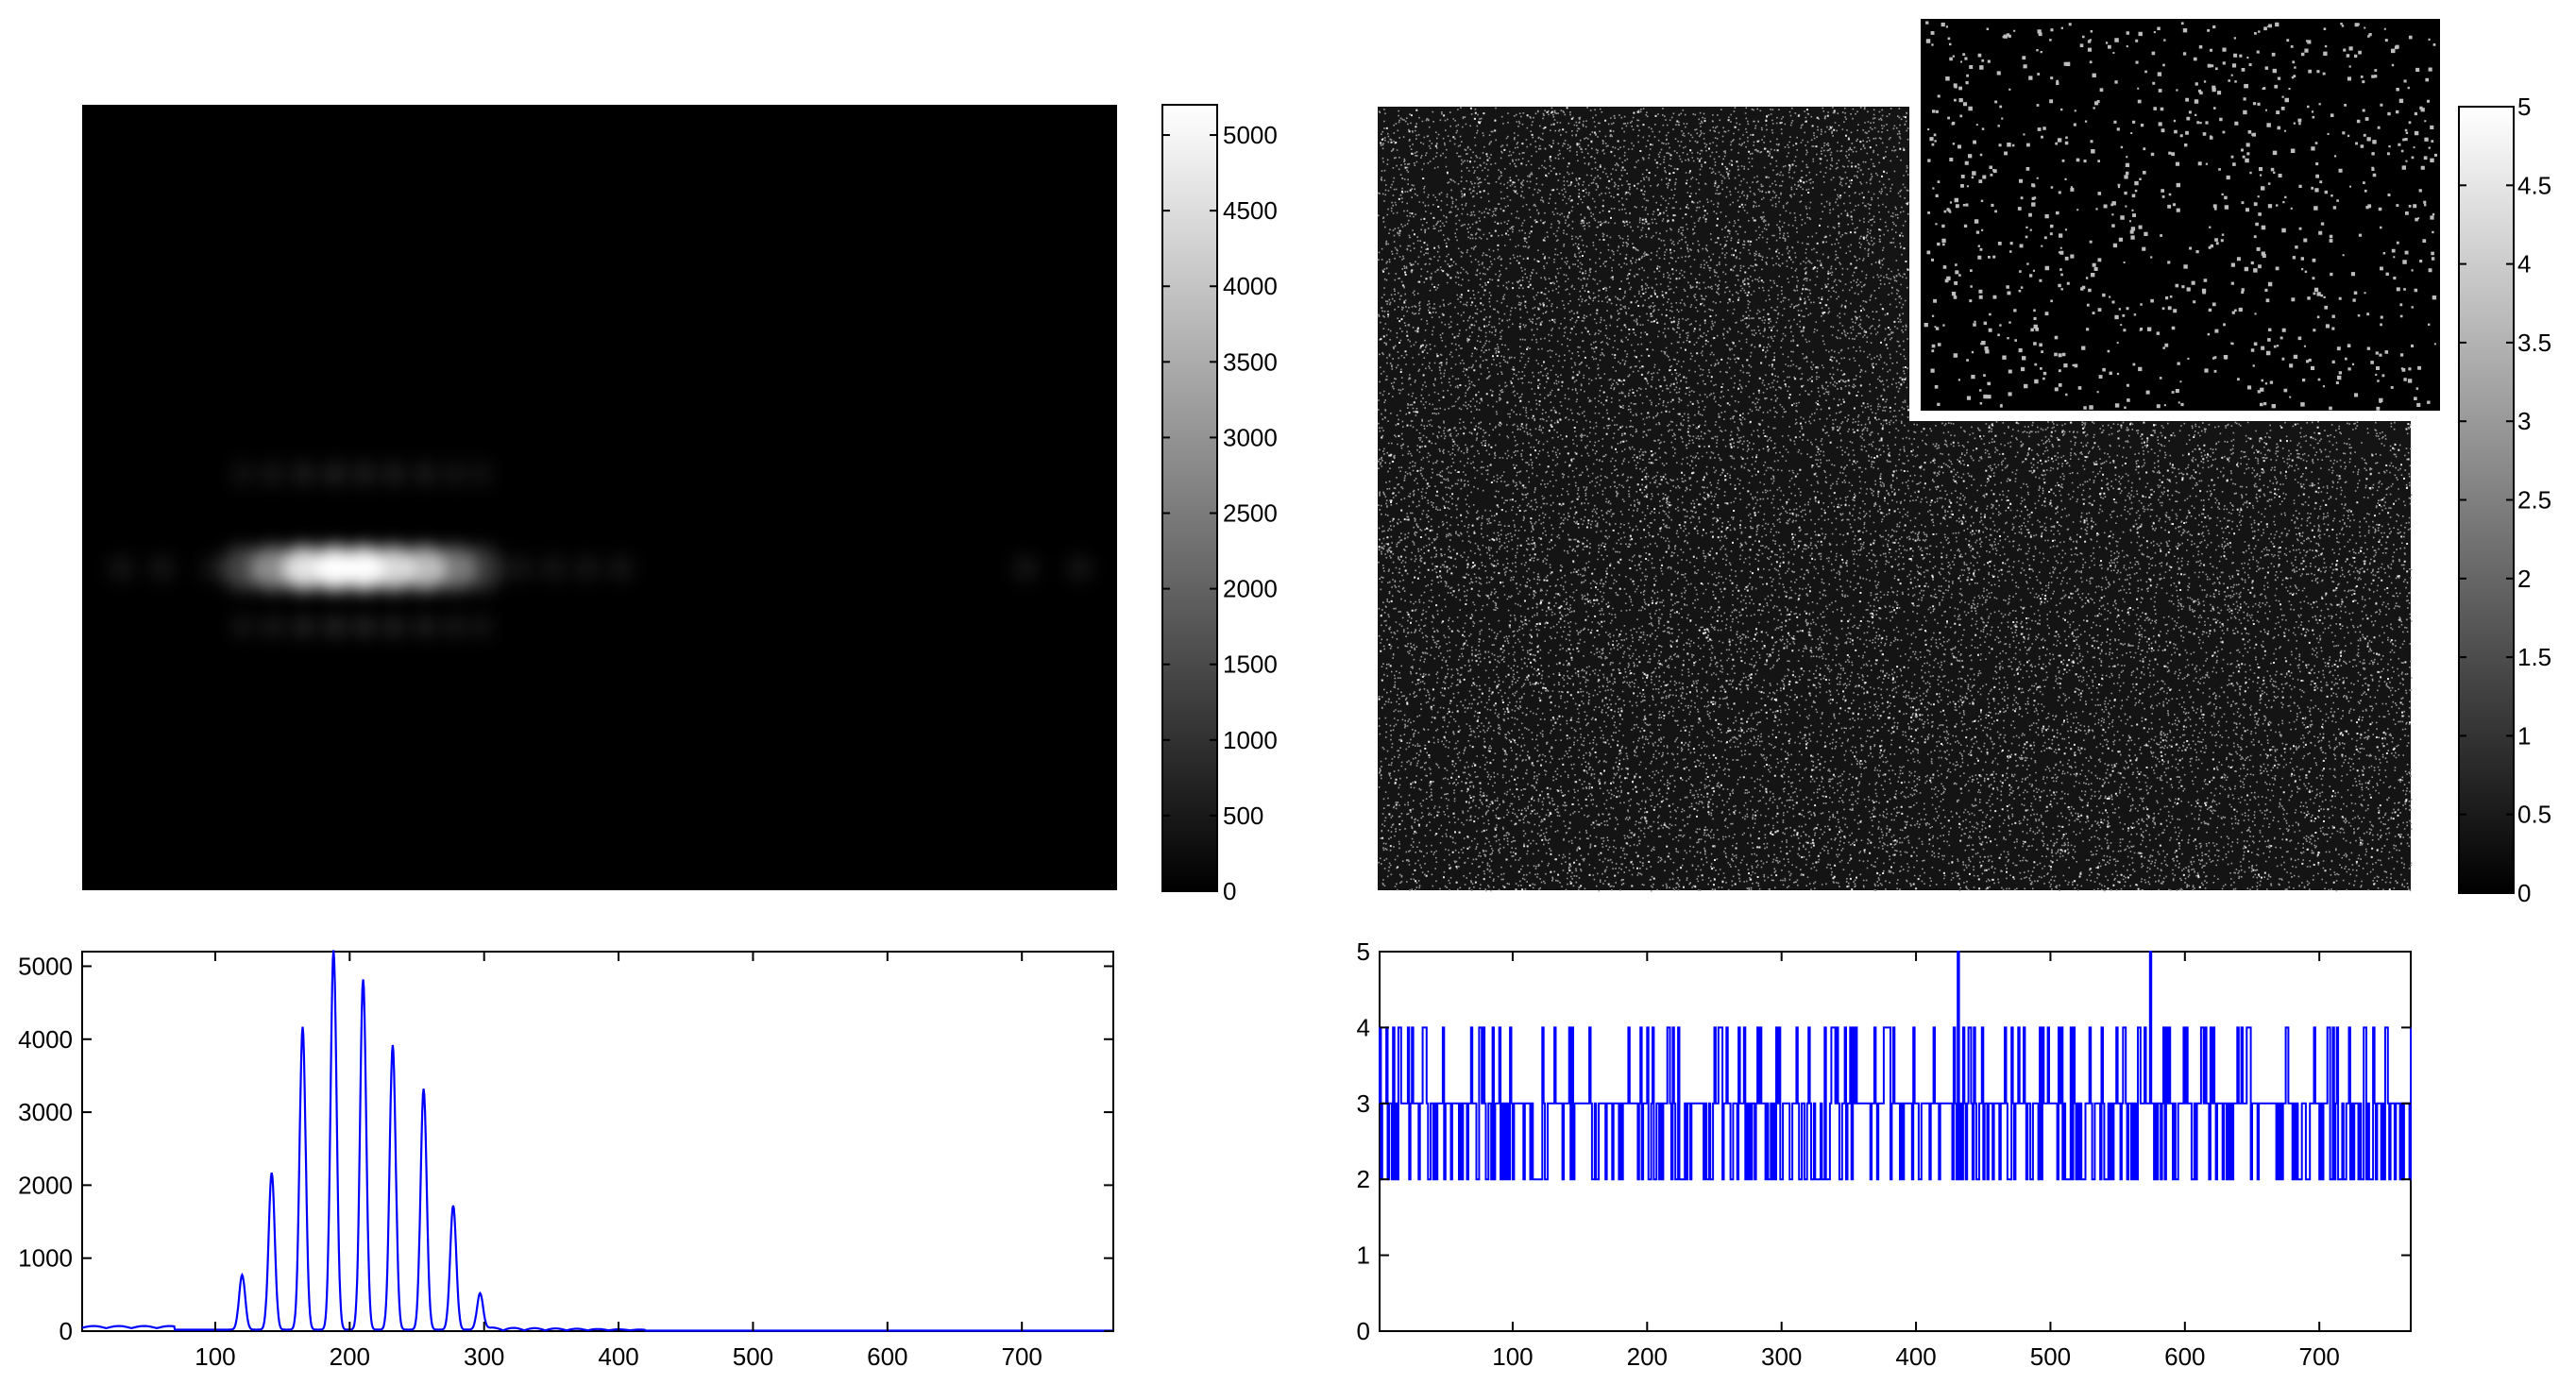 The image size is (2576, 1384). Describe the element at coordinates (2486, 500) in the screenshot. I see `count-colorbar-gradient` at that location.